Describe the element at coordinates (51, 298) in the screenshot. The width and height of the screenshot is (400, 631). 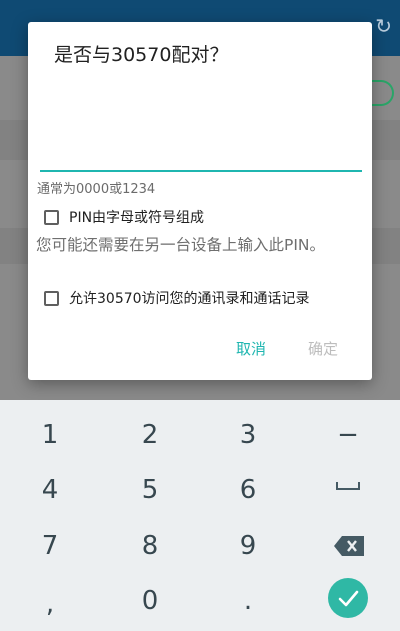
I see `contacts-access-checkbox` at that location.